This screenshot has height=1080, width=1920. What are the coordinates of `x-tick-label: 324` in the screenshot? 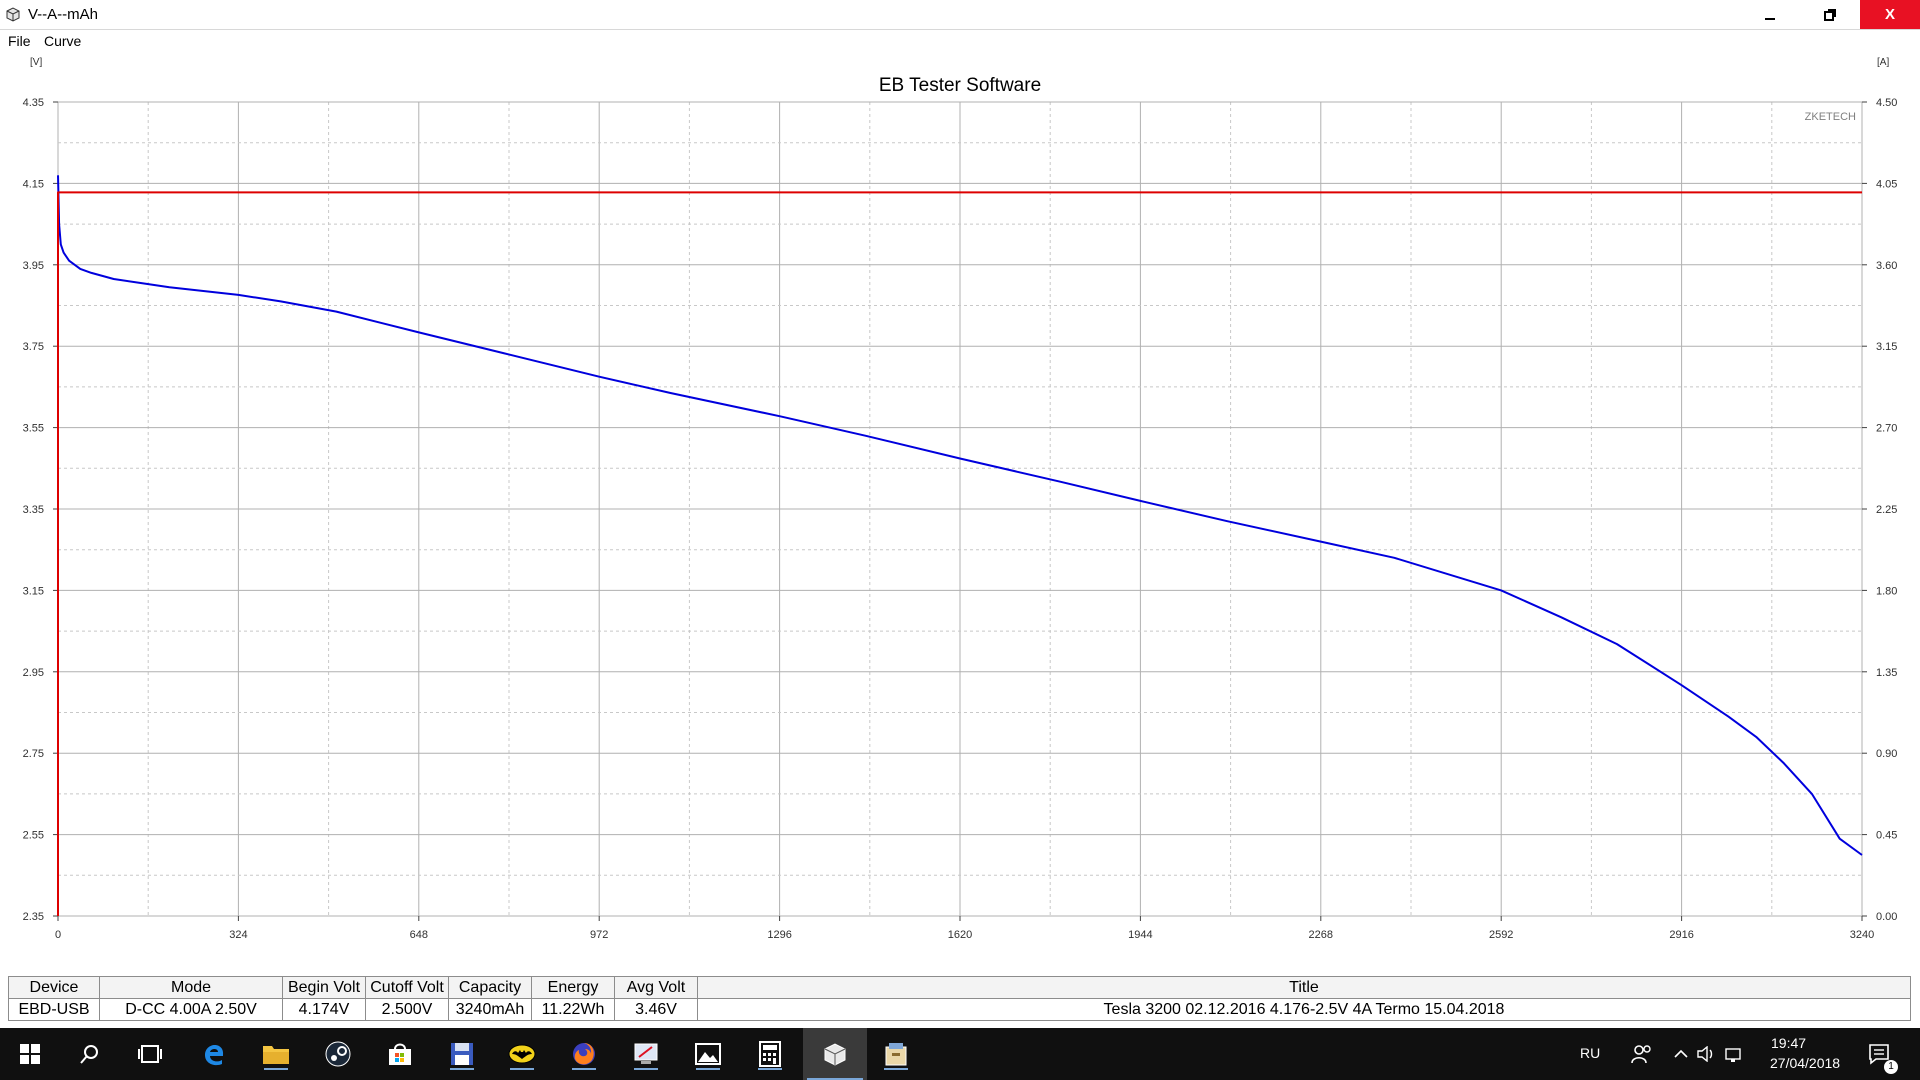 It's located at (238, 935).